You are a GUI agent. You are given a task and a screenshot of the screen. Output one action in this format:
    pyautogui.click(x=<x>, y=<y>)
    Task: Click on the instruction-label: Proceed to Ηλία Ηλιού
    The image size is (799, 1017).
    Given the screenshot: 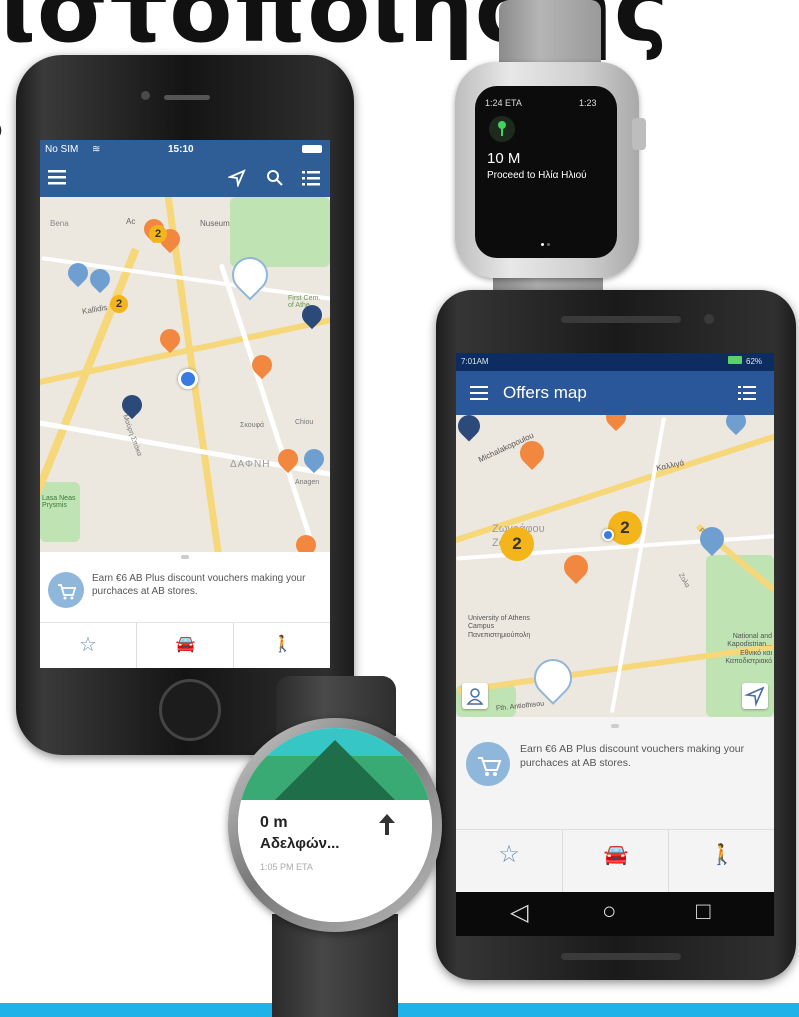 What is the action you would take?
    pyautogui.click(x=537, y=175)
    